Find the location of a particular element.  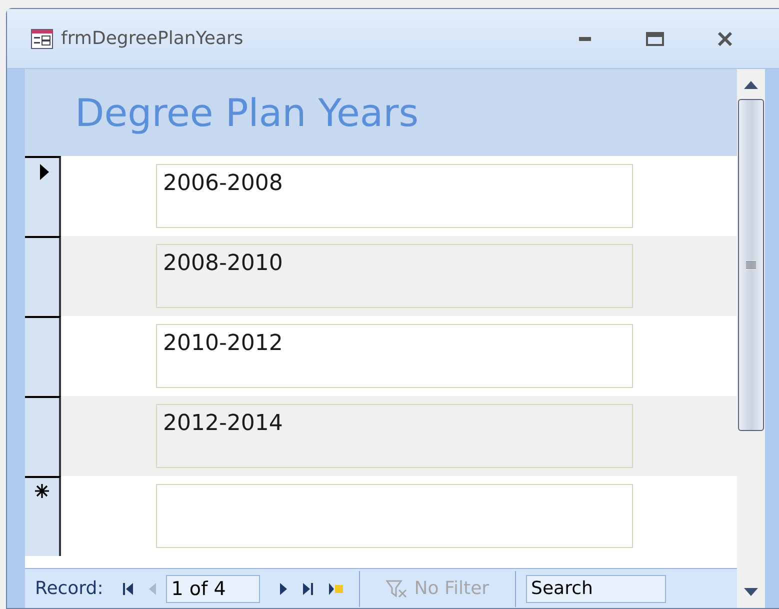

search-field: Search is located at coordinates (596, 588).